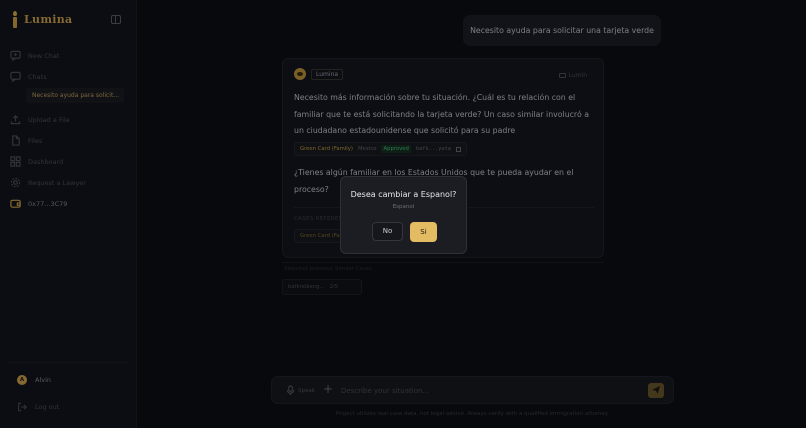  Describe the element at coordinates (387, 231) in the screenshot. I see `no-button: No` at that location.